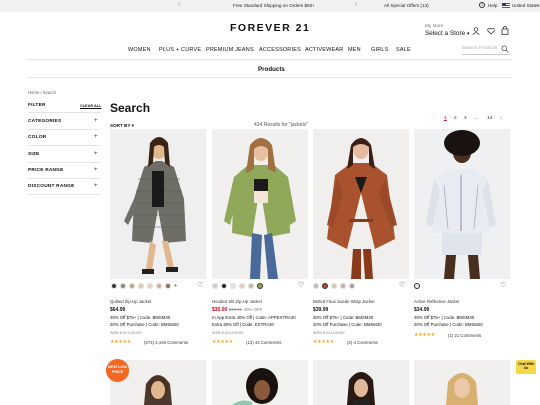 The image size is (540, 405). What do you see at coordinates (243, 324) in the screenshot?
I see `product-promo: Extra 30% Off | Code: EXTRA30` at bounding box center [243, 324].